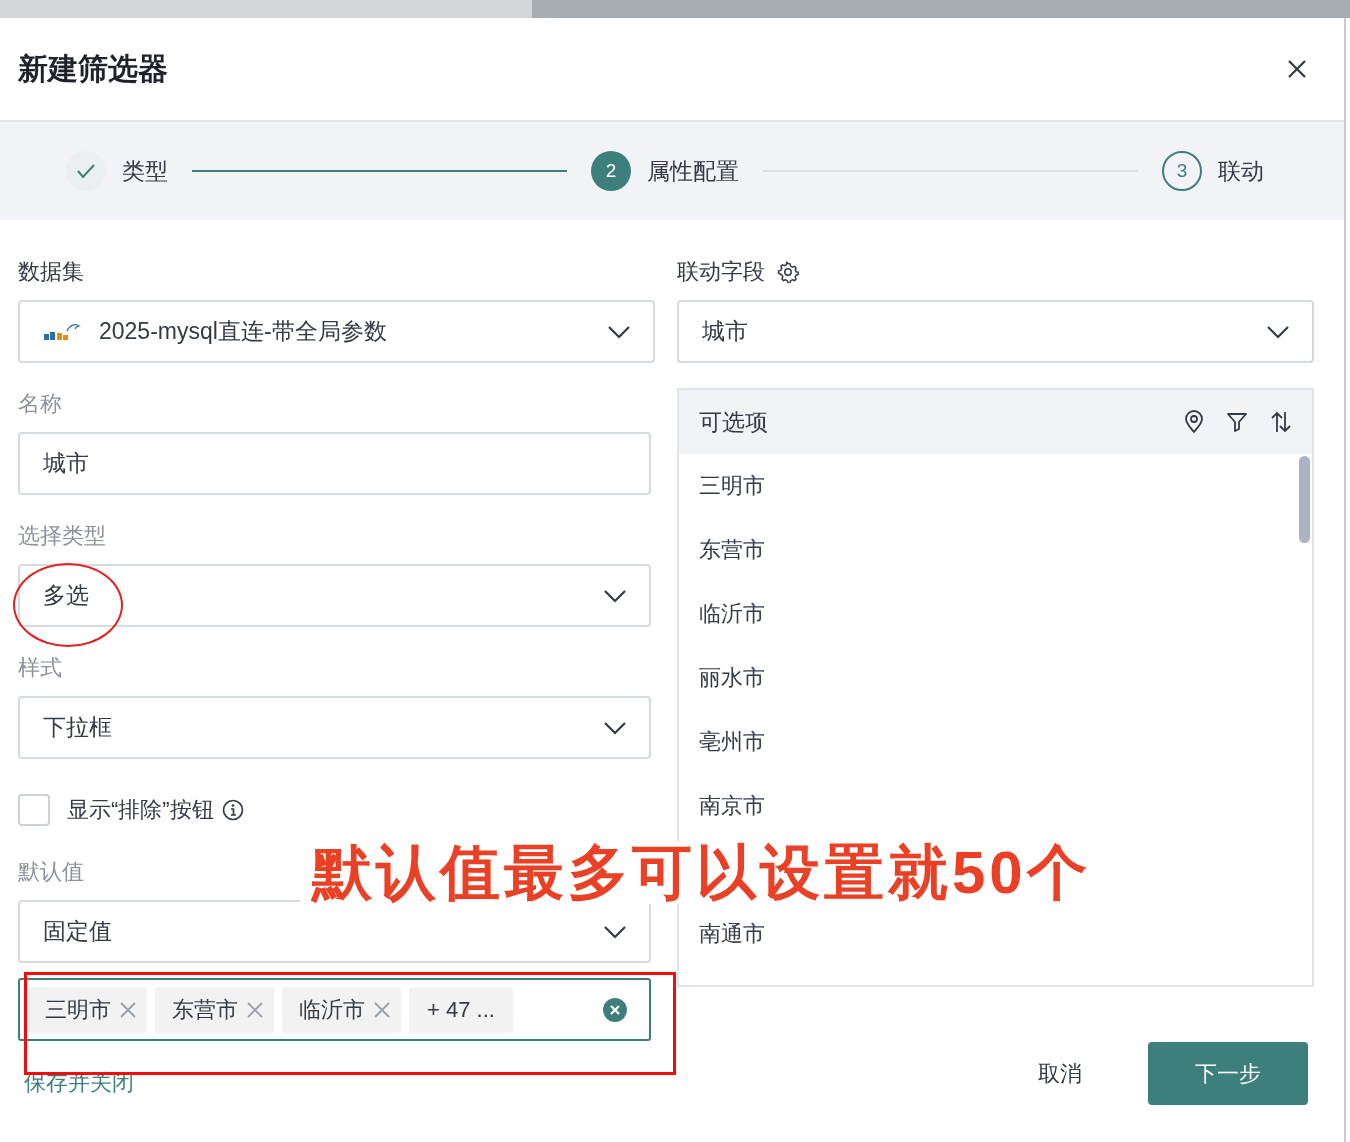 The width and height of the screenshot is (1350, 1142). What do you see at coordinates (995, 614) in the screenshot?
I see `option-item: 临沂市` at bounding box center [995, 614].